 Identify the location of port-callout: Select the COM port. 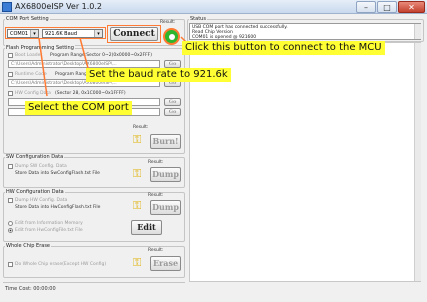
(78, 108).